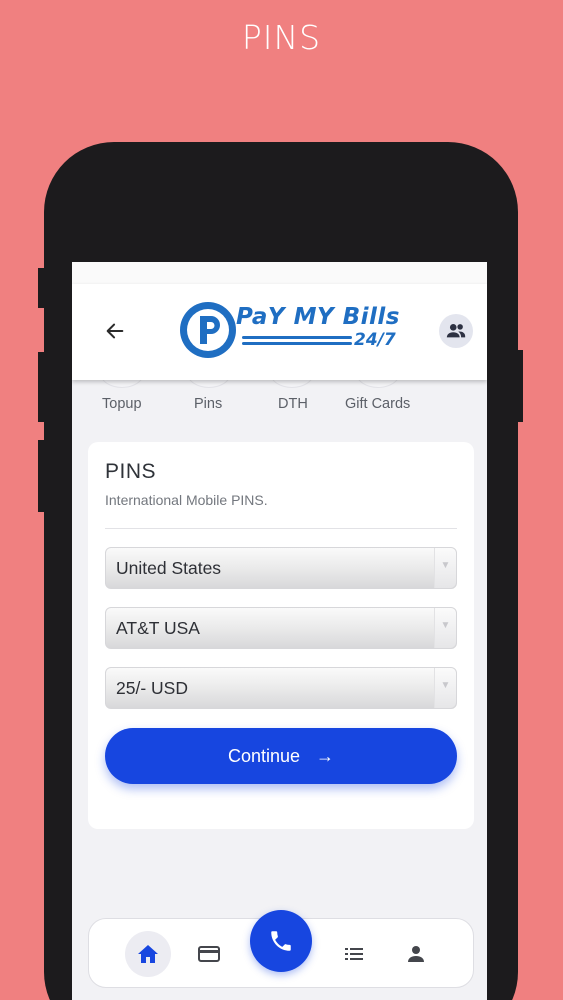  What do you see at coordinates (208, 404) in the screenshot?
I see `category-pins: Pins` at bounding box center [208, 404].